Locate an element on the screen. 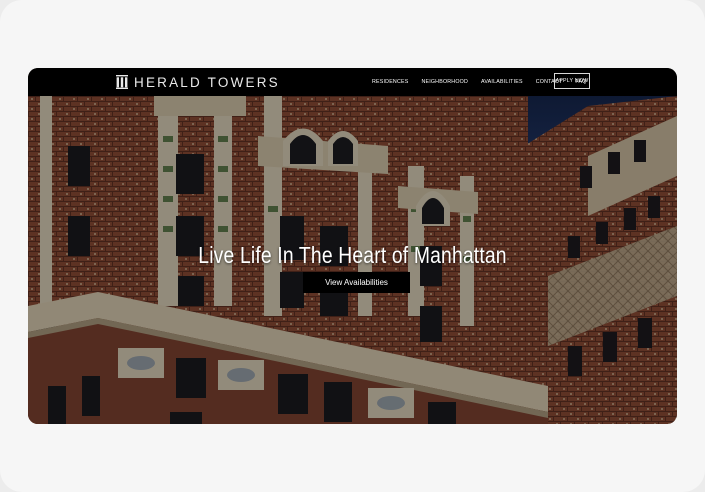 This screenshot has height=492, width=705. nav-link-neighborhood: NEIGHBORHOOD is located at coordinates (444, 82).